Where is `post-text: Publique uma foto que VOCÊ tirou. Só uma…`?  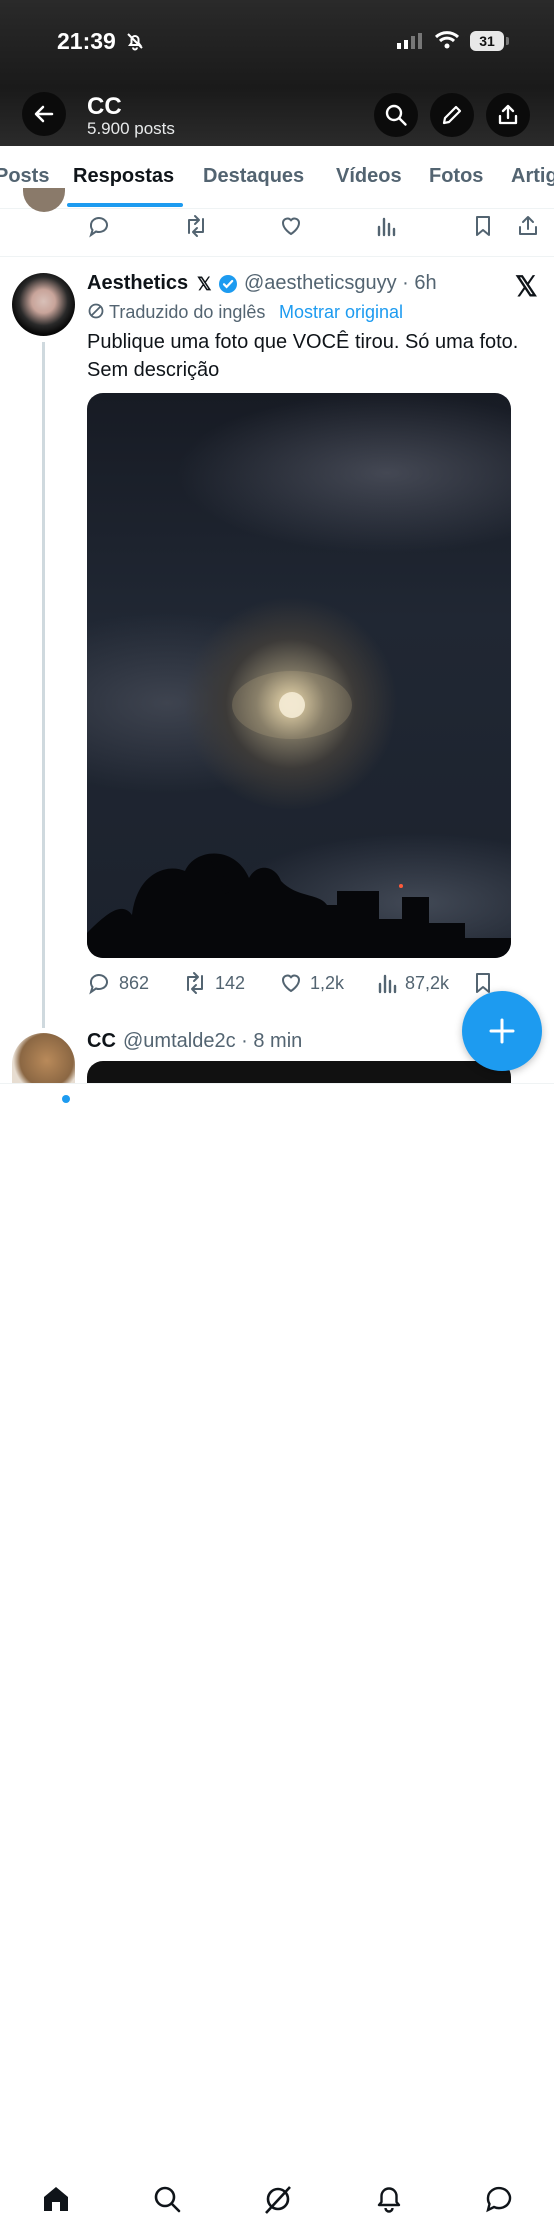
post-text: Publique uma foto que VOCÊ tirou. Só uma… is located at coordinates (303, 356).